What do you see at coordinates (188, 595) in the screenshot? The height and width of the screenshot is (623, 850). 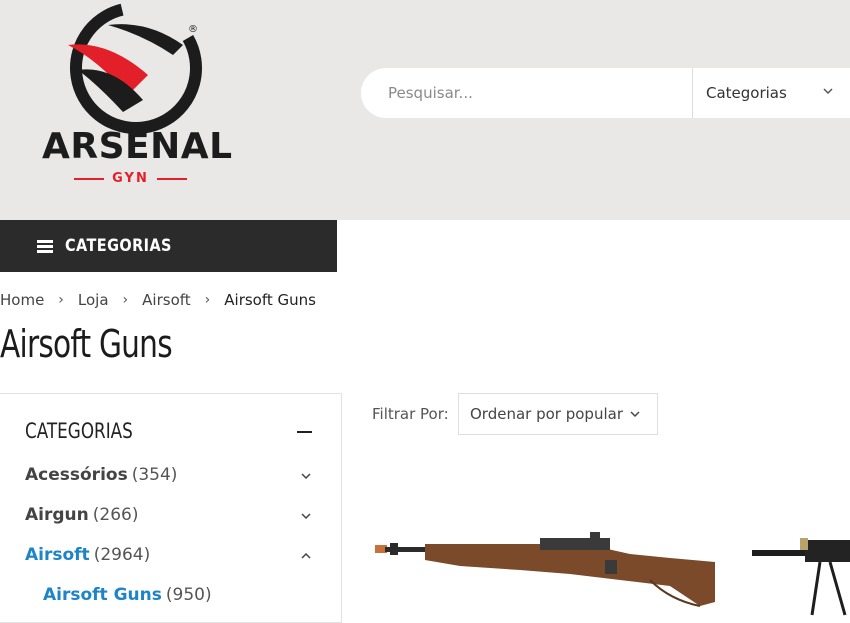 I see `sidebar-item-count: (950)` at bounding box center [188, 595].